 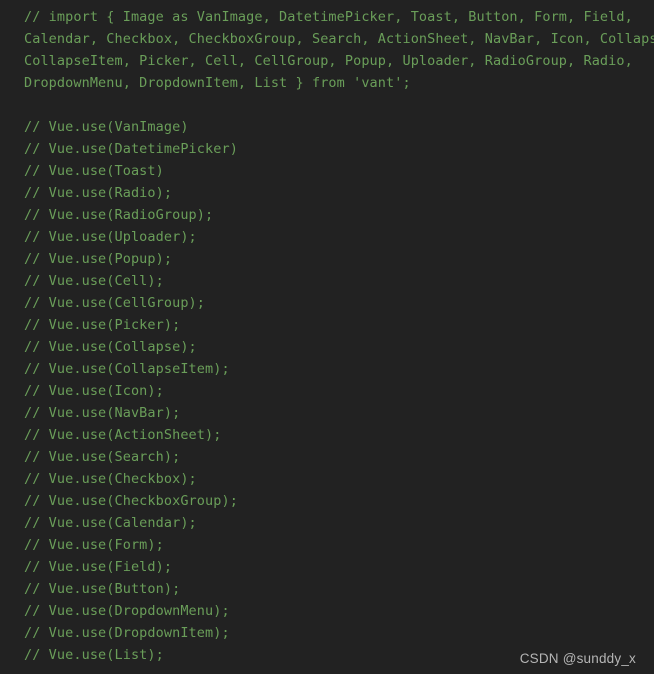 I want to click on code-line: // Vue.use(Checkbox);, so click(x=110, y=479).